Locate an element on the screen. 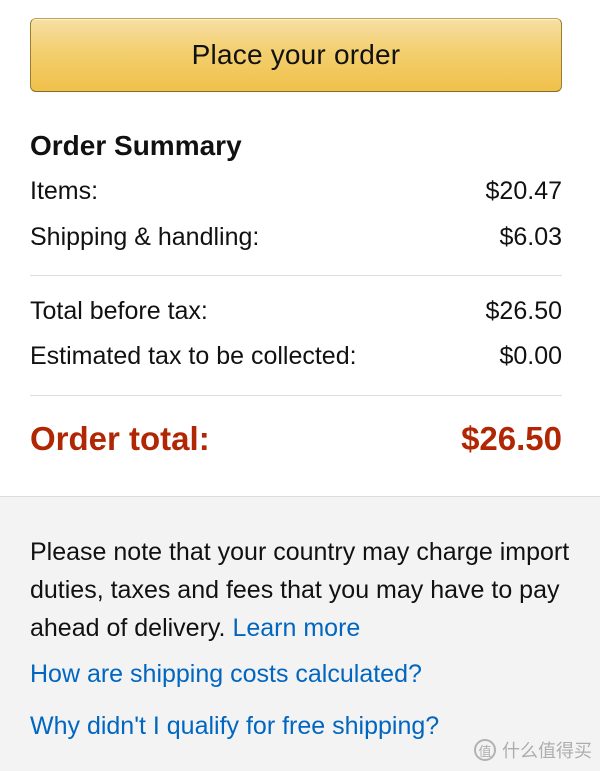  tax-row: Estimated tax to be collected: $0.00 is located at coordinates (296, 356).